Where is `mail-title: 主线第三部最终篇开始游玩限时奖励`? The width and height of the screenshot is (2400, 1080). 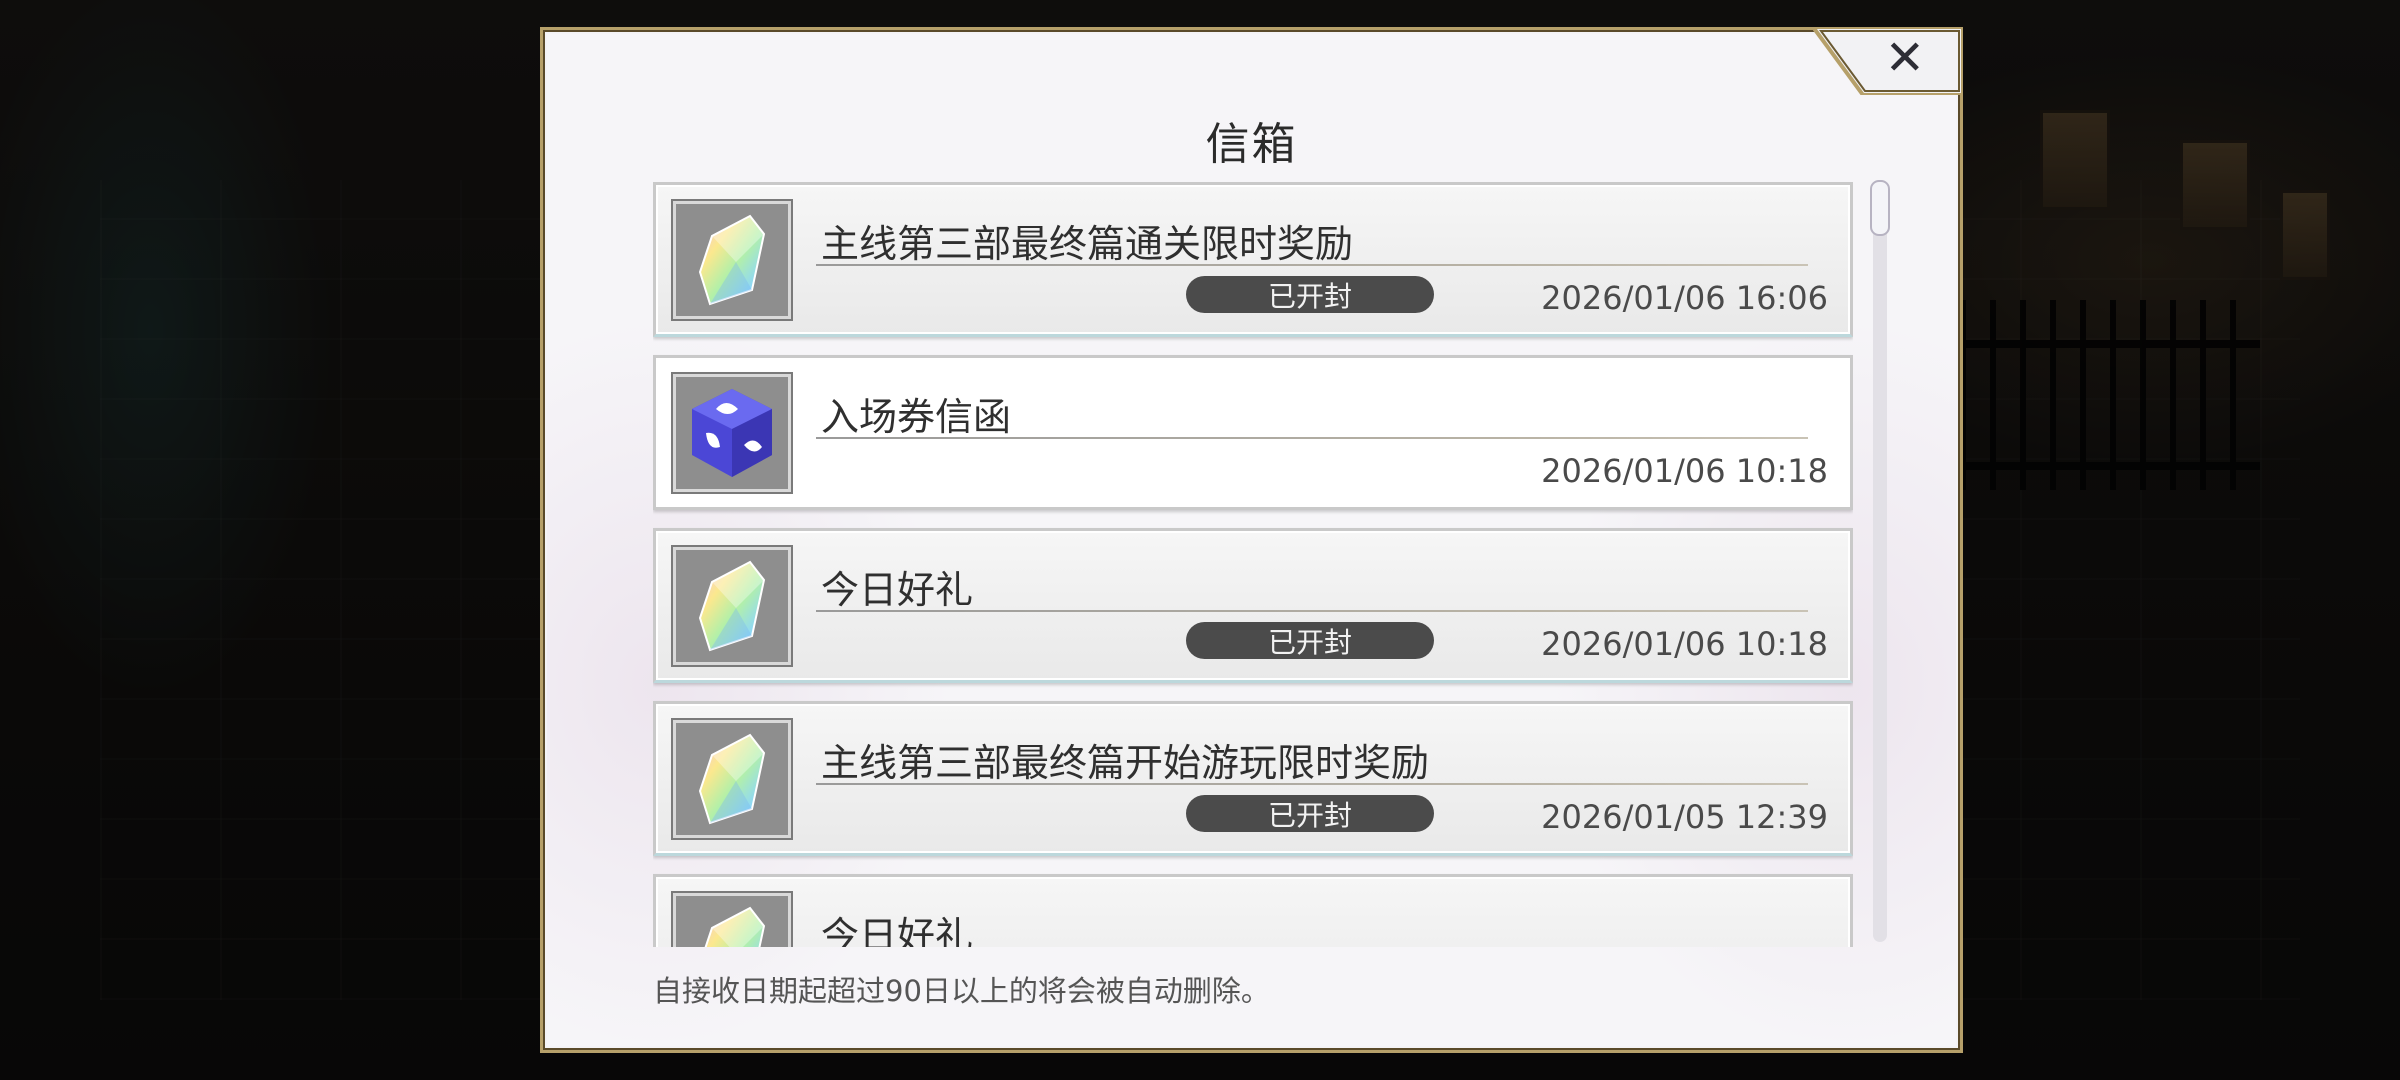 mail-title: 主线第三部最终篇开始游玩限时奖励 is located at coordinates (1125, 763).